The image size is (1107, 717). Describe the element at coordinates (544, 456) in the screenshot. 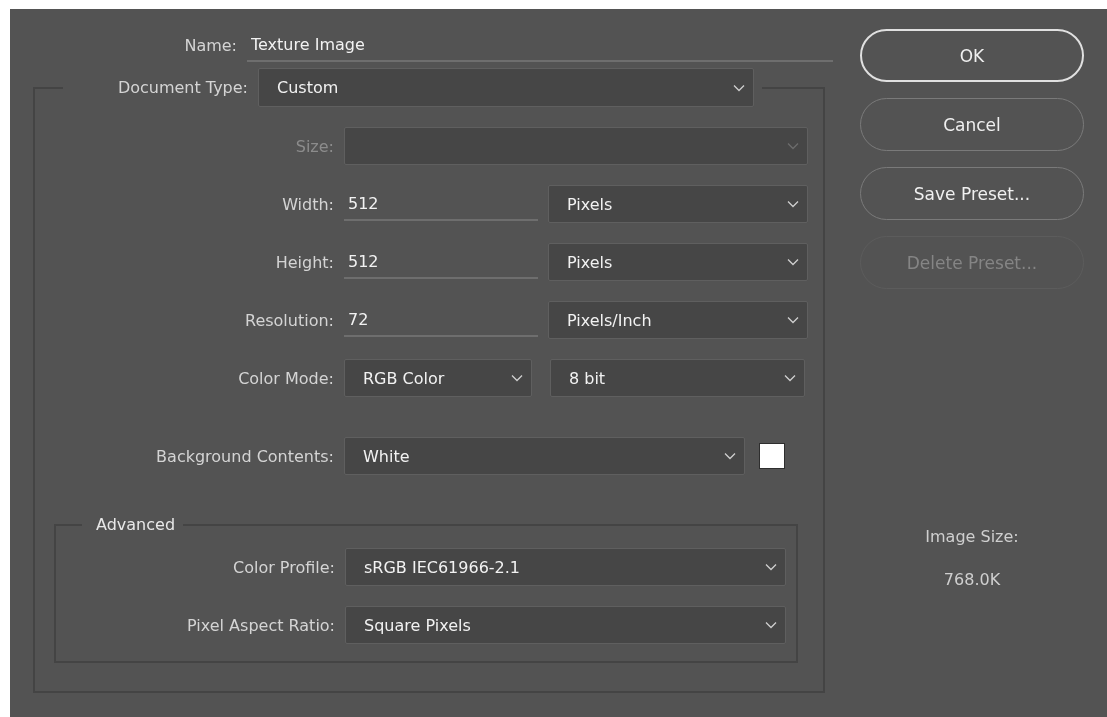

I see `dropdown: White` at that location.